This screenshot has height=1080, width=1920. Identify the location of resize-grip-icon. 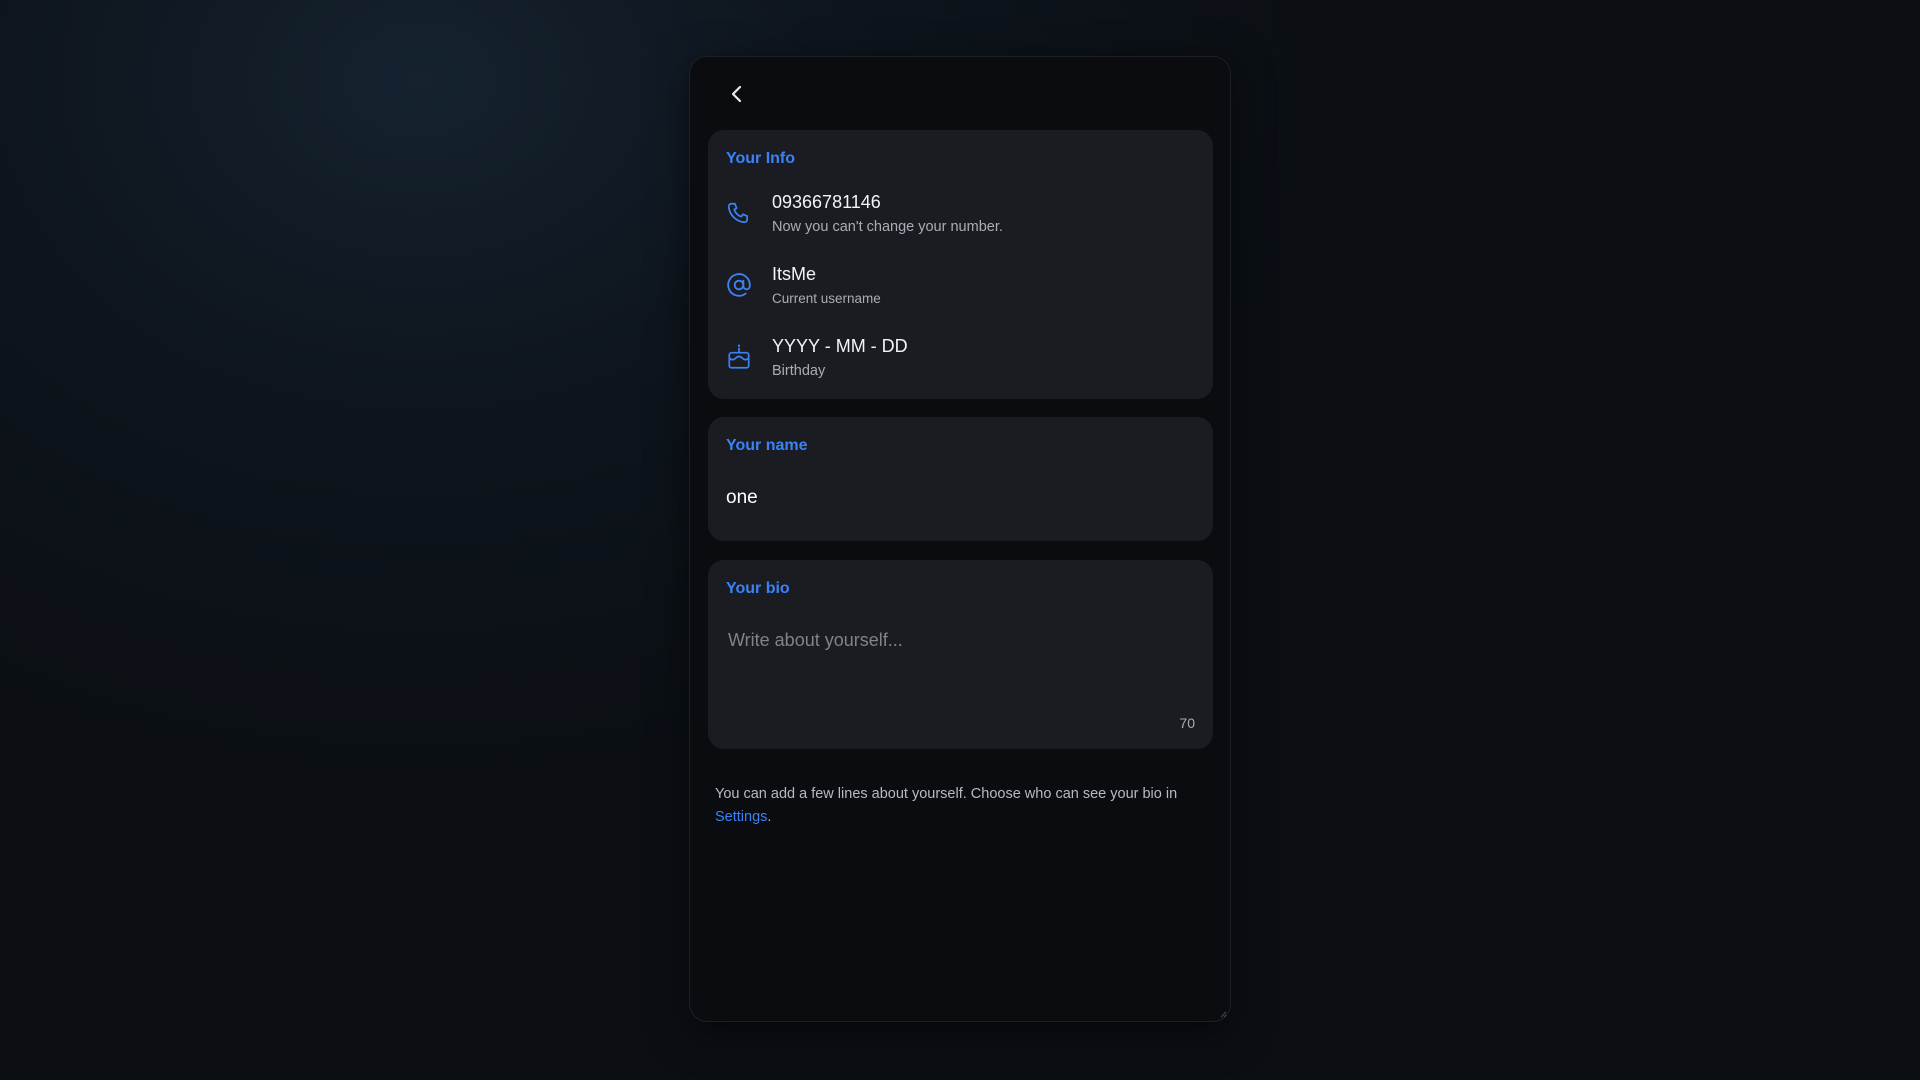
(1223, 1014).